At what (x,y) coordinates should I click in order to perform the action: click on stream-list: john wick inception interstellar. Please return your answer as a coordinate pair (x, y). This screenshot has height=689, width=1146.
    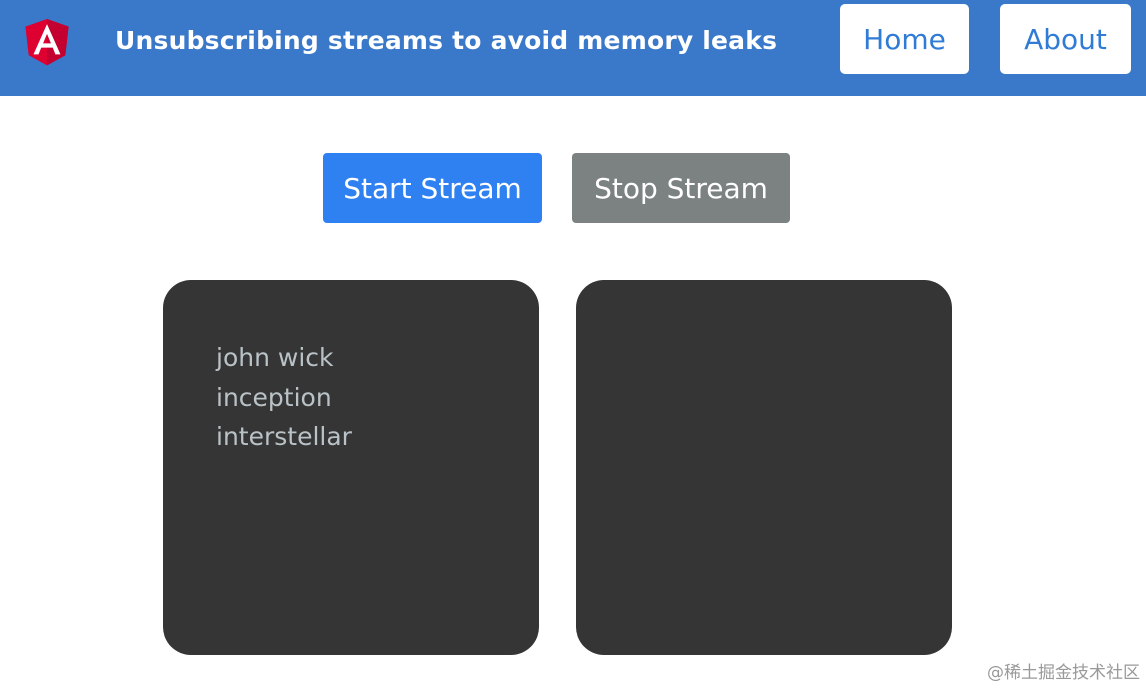
    Looking at the image, I should click on (377, 397).